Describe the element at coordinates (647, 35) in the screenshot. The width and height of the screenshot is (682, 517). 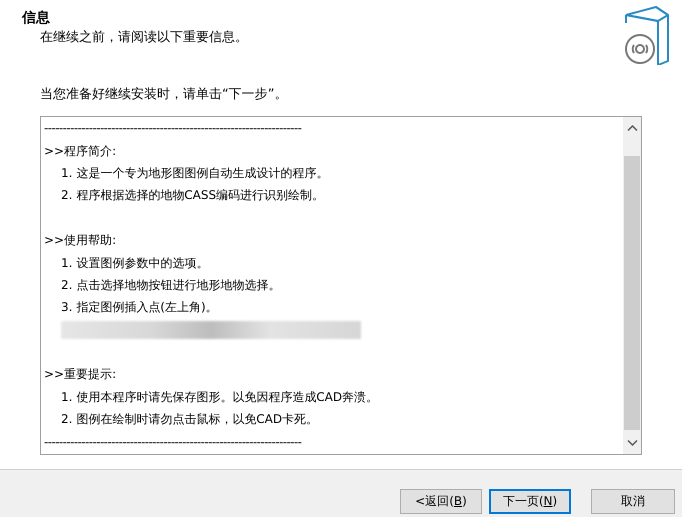
I see `software-box-icon` at that location.